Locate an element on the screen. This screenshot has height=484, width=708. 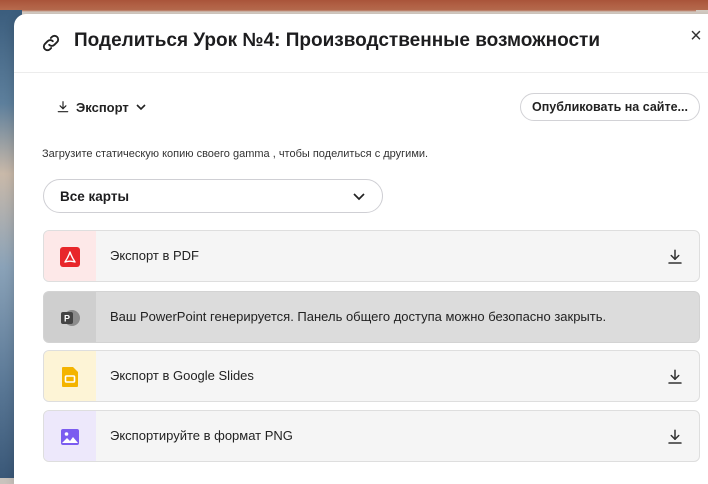
export-png-option: Экспортируйте в формат PNG is located at coordinates (371, 436).